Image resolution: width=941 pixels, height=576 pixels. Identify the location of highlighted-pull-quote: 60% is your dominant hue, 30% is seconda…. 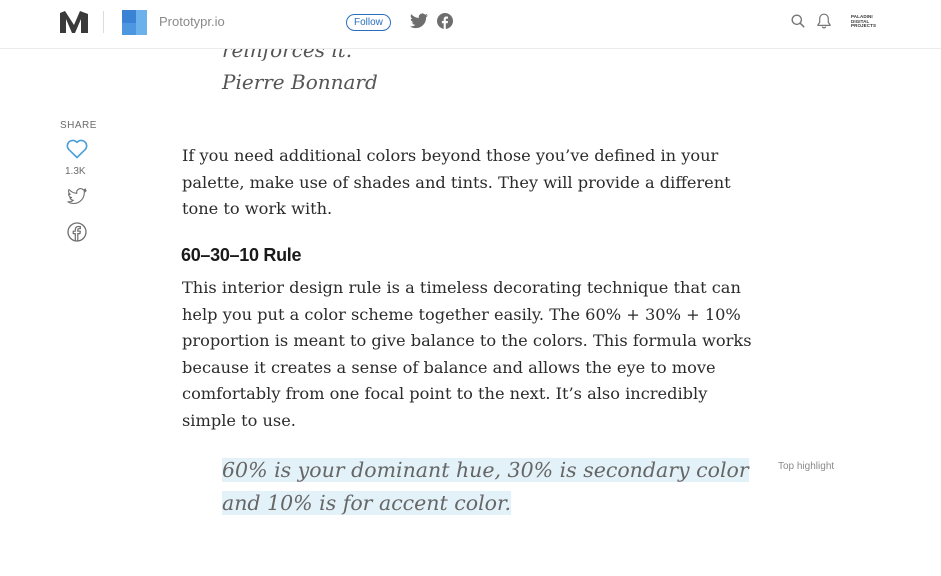
(487, 487).